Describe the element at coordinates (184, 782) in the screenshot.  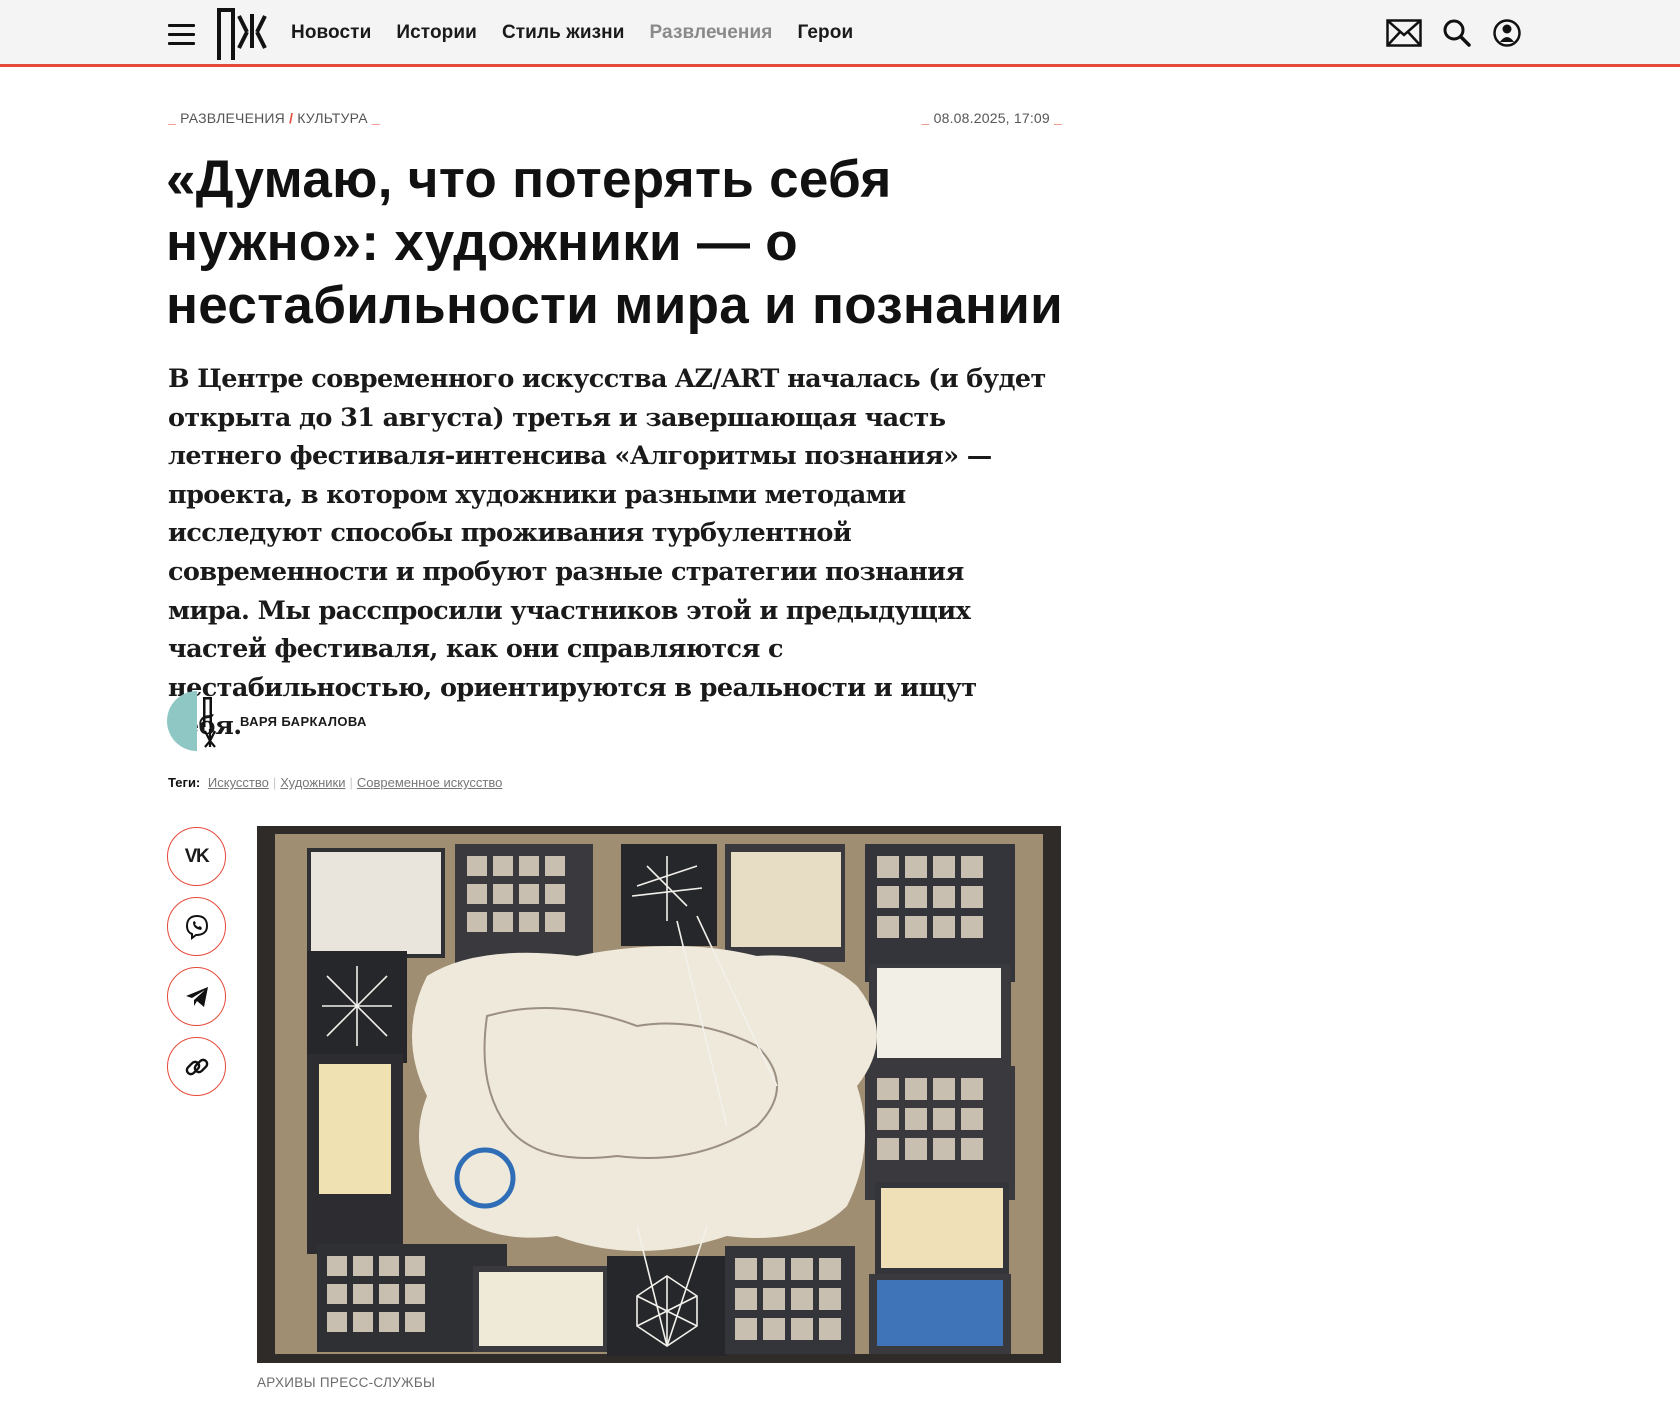
I see `tags-label: Теги:` at that location.